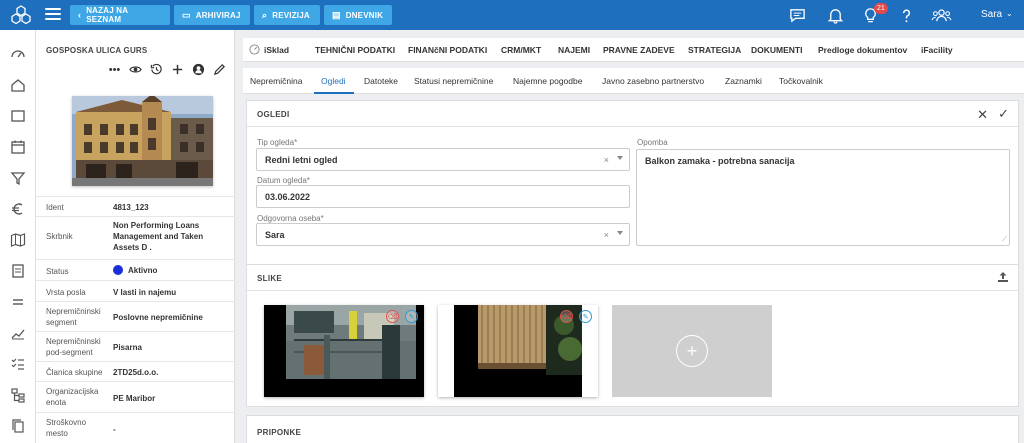  I want to click on property-field-vrsta-posla: Vrsta posla V lasti in najemu, so click(135, 290).